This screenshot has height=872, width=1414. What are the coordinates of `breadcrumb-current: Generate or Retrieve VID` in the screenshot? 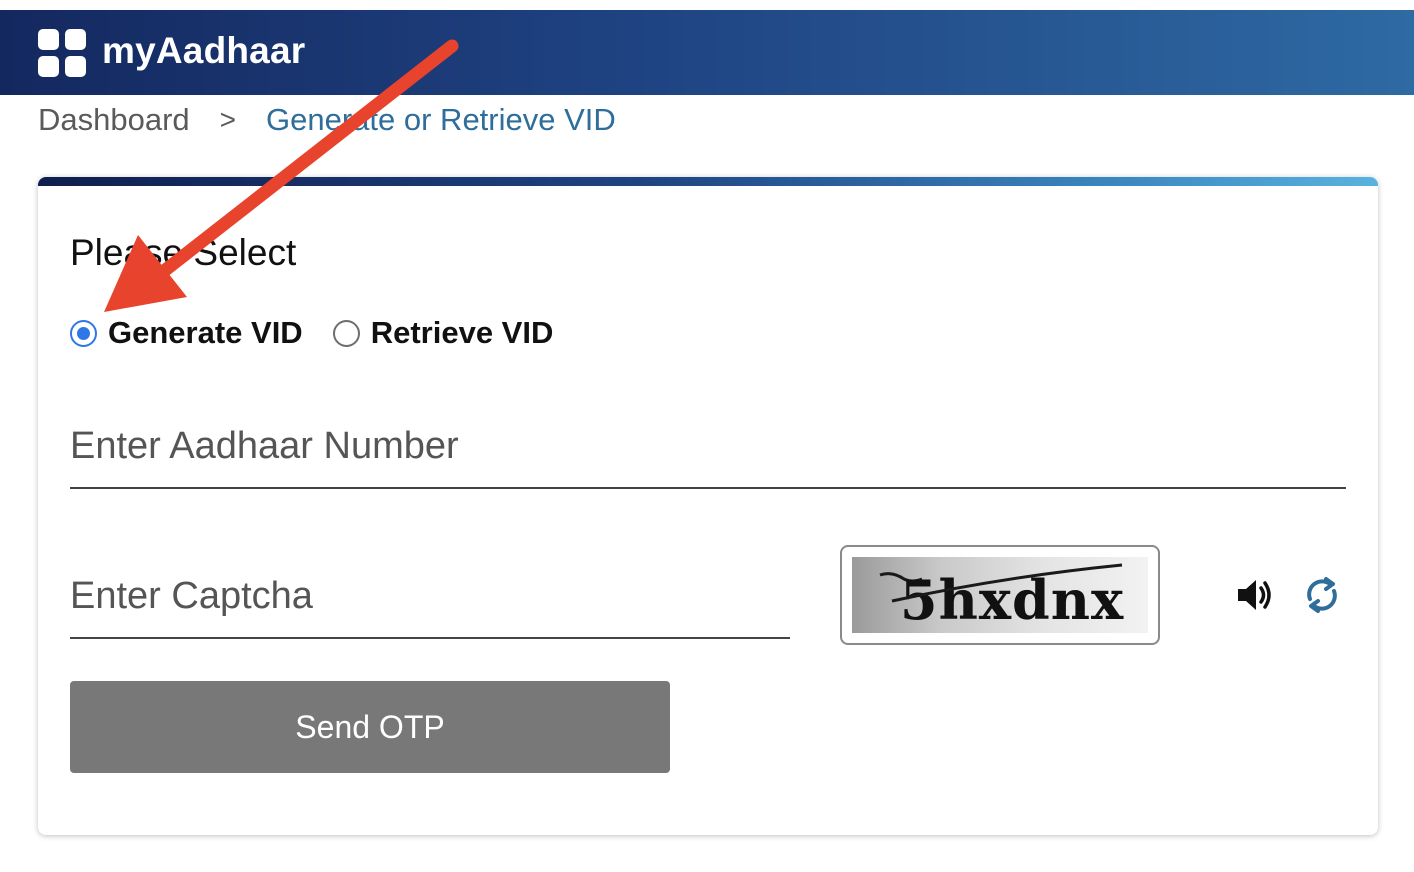 It's located at (441, 119).